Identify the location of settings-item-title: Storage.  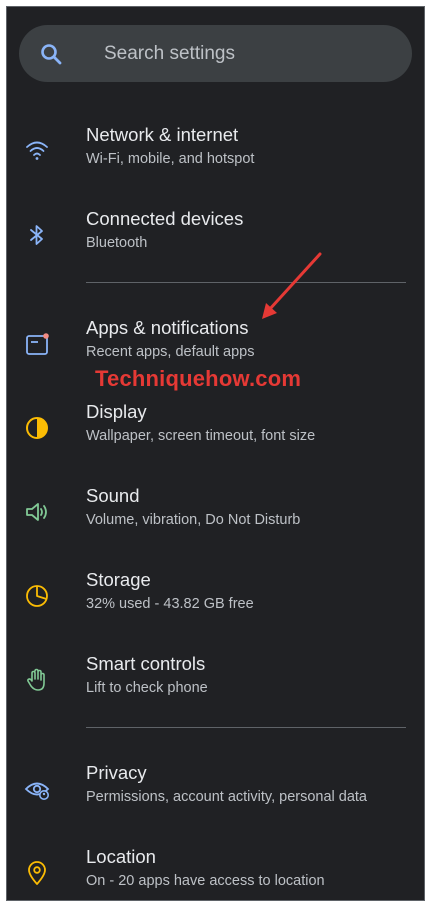
(118, 579).